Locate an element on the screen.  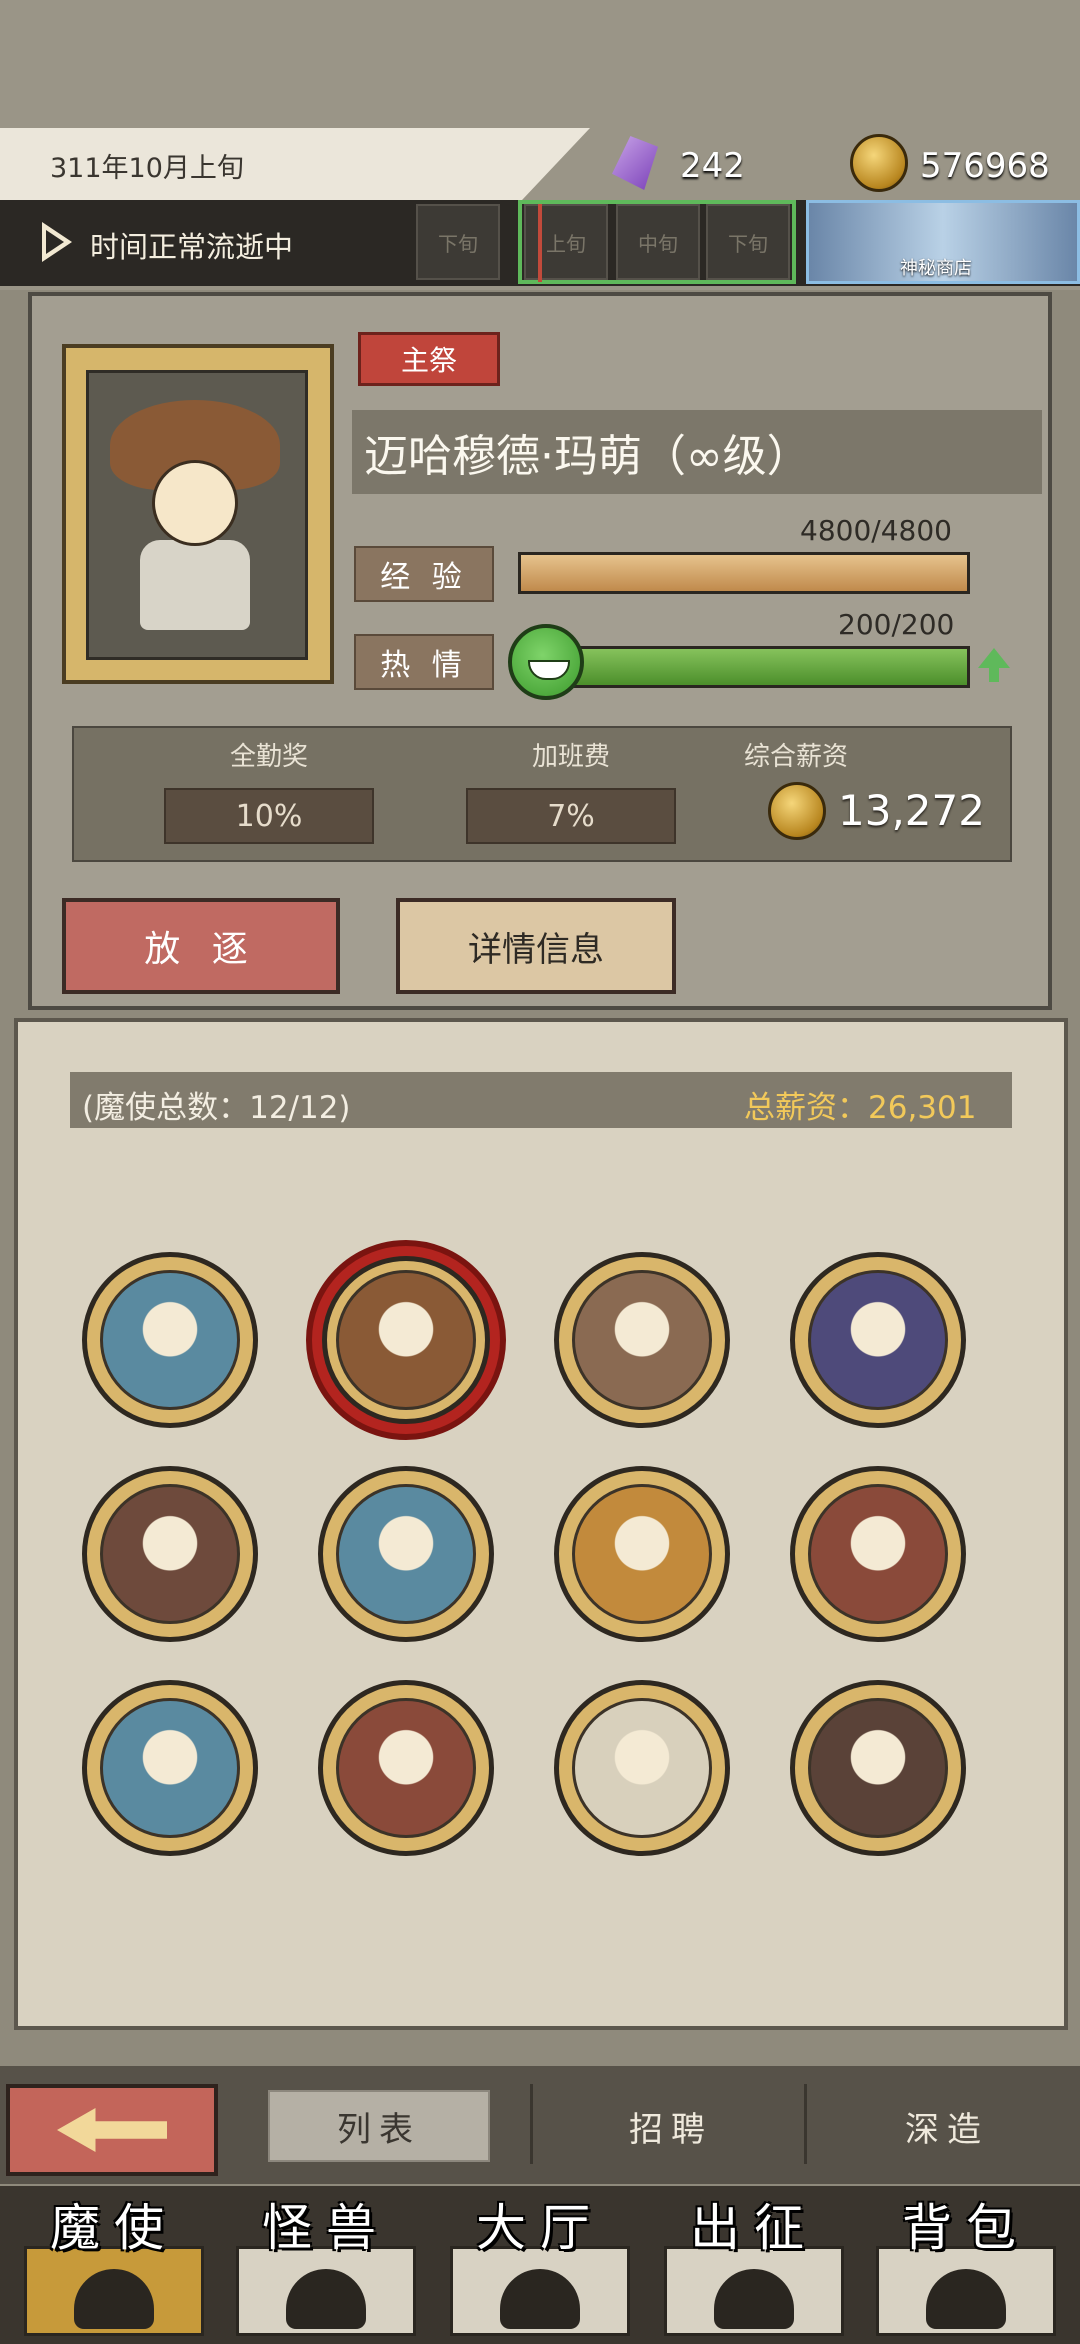
total-salary-title: 综合薪资 is located at coordinates (796, 757).